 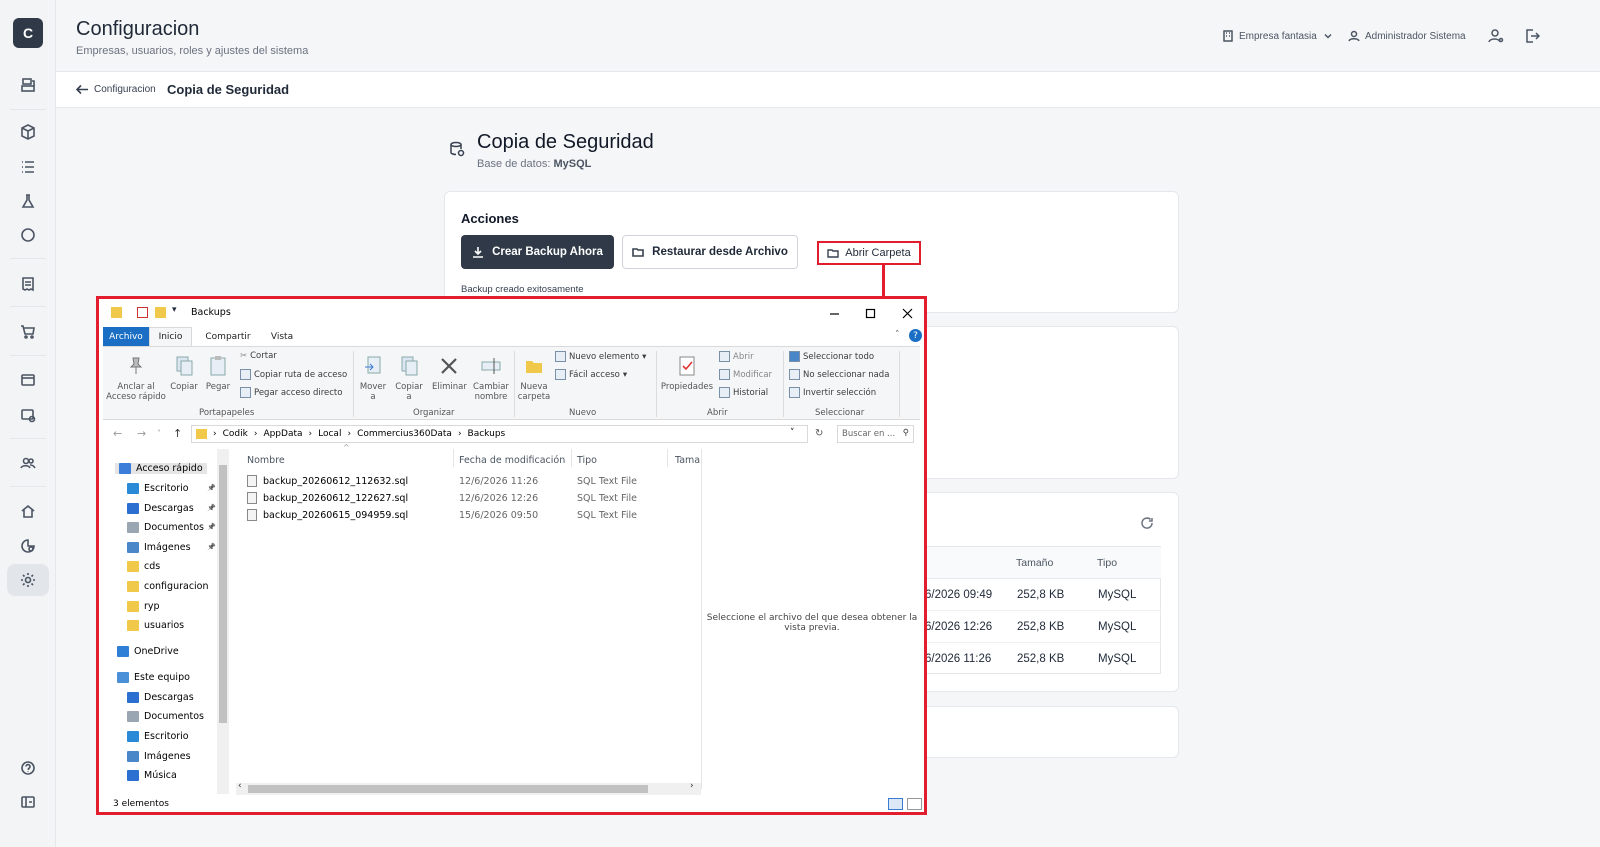 What do you see at coordinates (28, 580) in the screenshot?
I see `gear-icon` at bounding box center [28, 580].